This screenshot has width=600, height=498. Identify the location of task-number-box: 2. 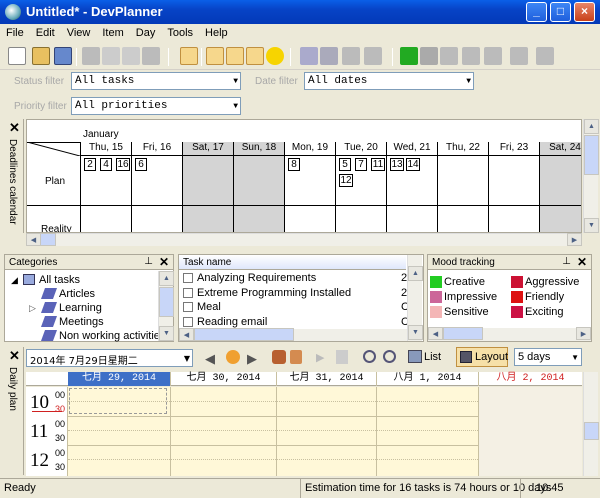
(90, 164).